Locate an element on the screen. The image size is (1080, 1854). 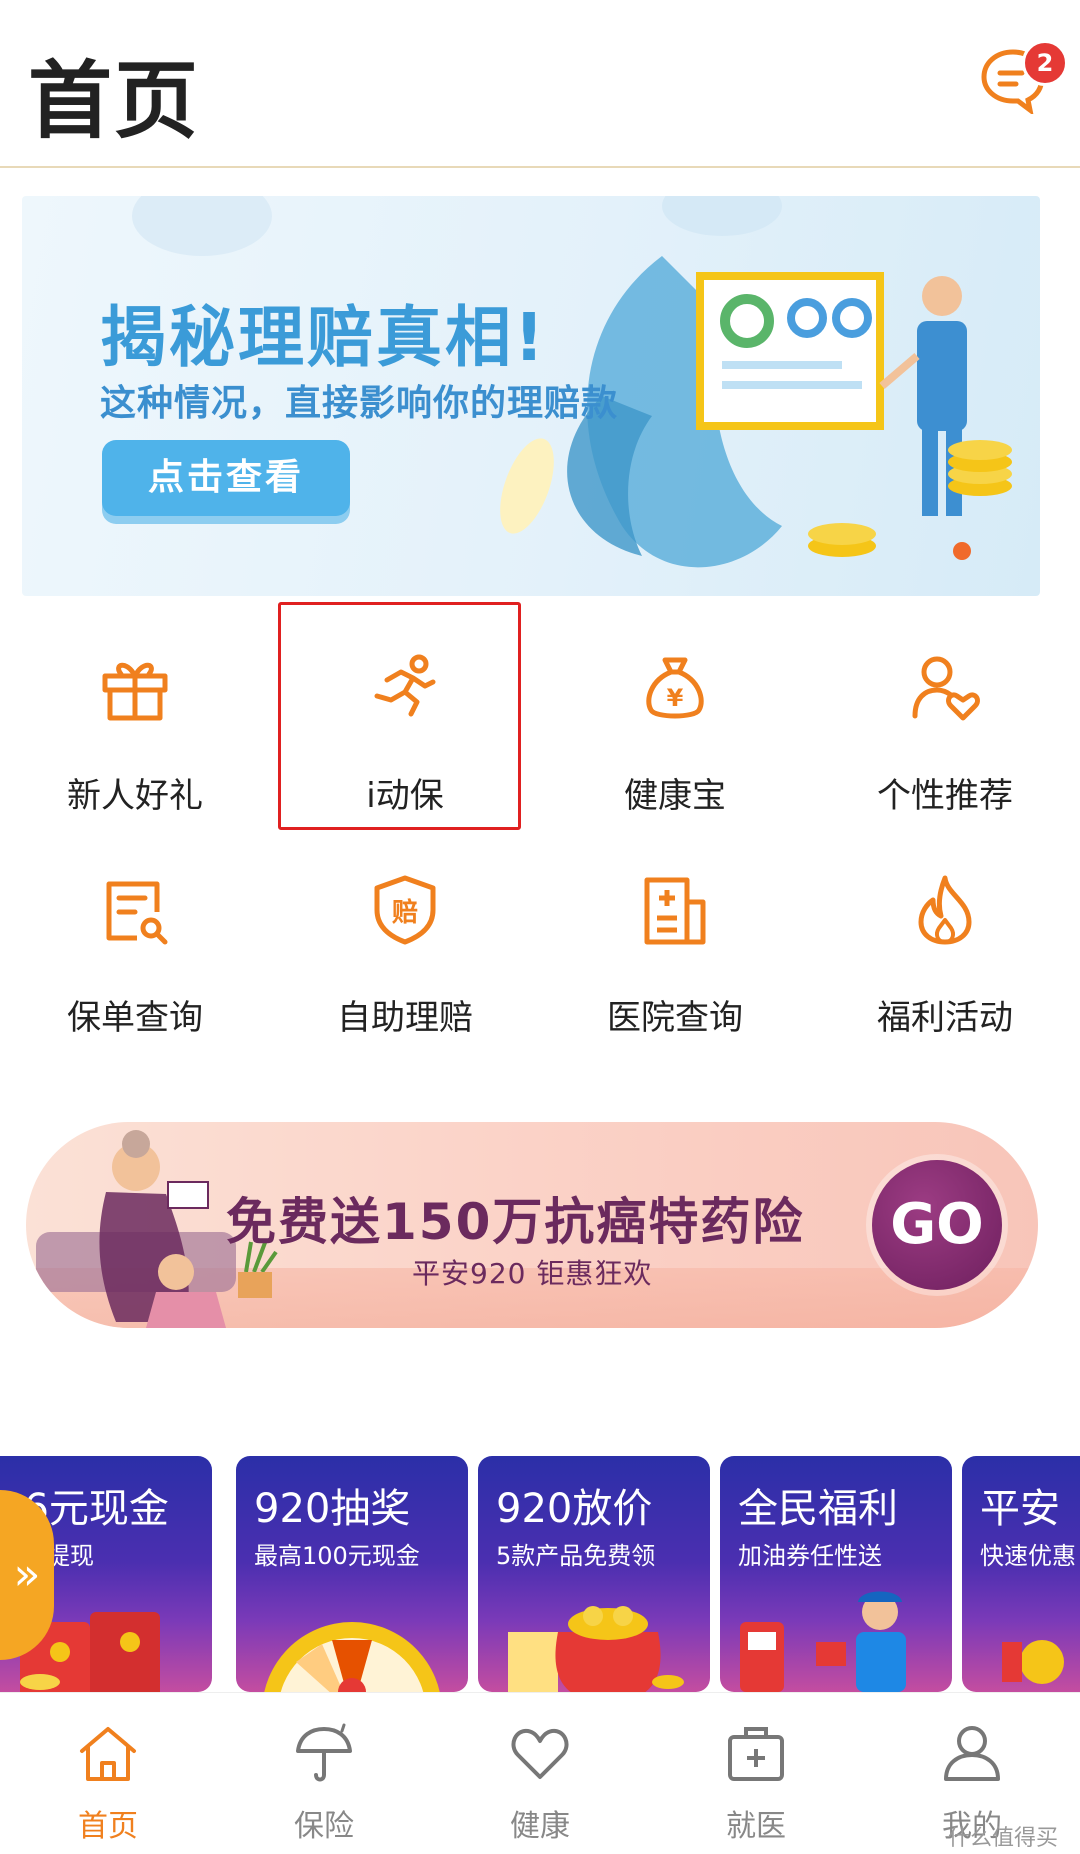
money-bag-icon: ¥ is located at coordinates (675, 688).